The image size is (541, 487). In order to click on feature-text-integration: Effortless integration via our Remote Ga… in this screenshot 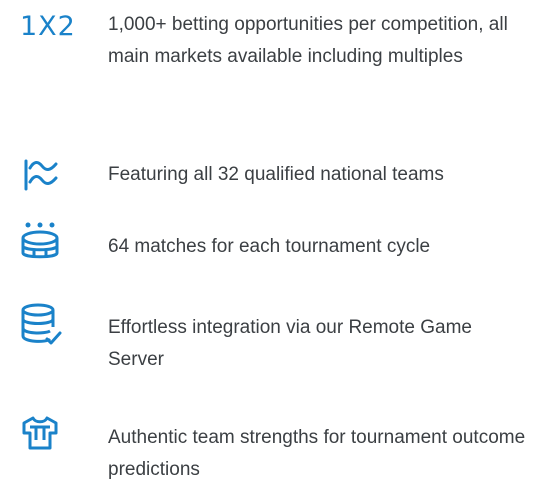, I will do `click(290, 343)`.